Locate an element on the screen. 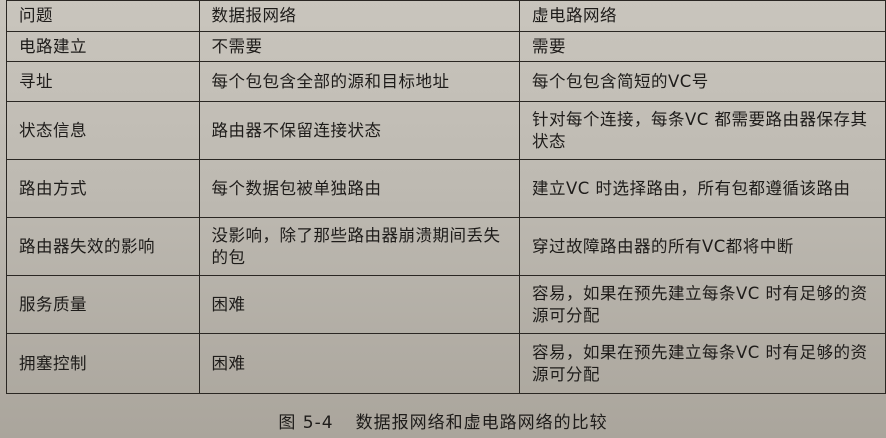  virtual-circuit-cell: 建立VC 时选择路由，所有包都遵循该路由 is located at coordinates (702, 188).